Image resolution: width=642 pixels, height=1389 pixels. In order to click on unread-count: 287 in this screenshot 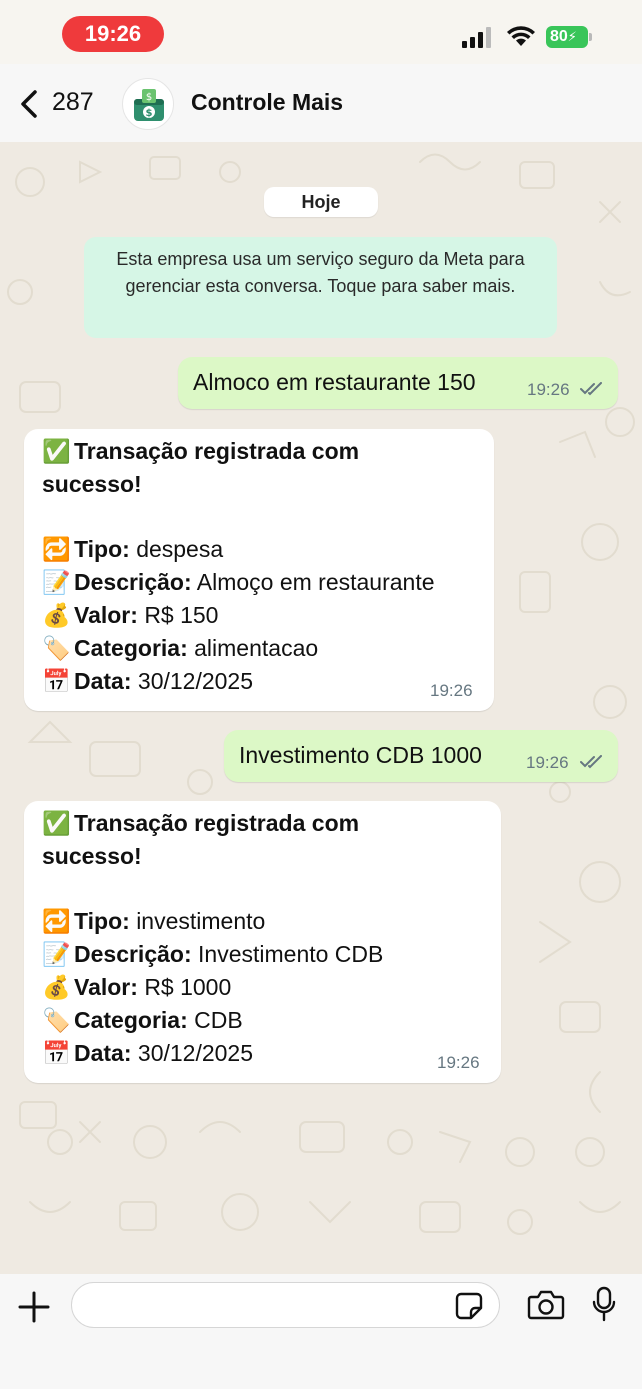, I will do `click(73, 102)`.